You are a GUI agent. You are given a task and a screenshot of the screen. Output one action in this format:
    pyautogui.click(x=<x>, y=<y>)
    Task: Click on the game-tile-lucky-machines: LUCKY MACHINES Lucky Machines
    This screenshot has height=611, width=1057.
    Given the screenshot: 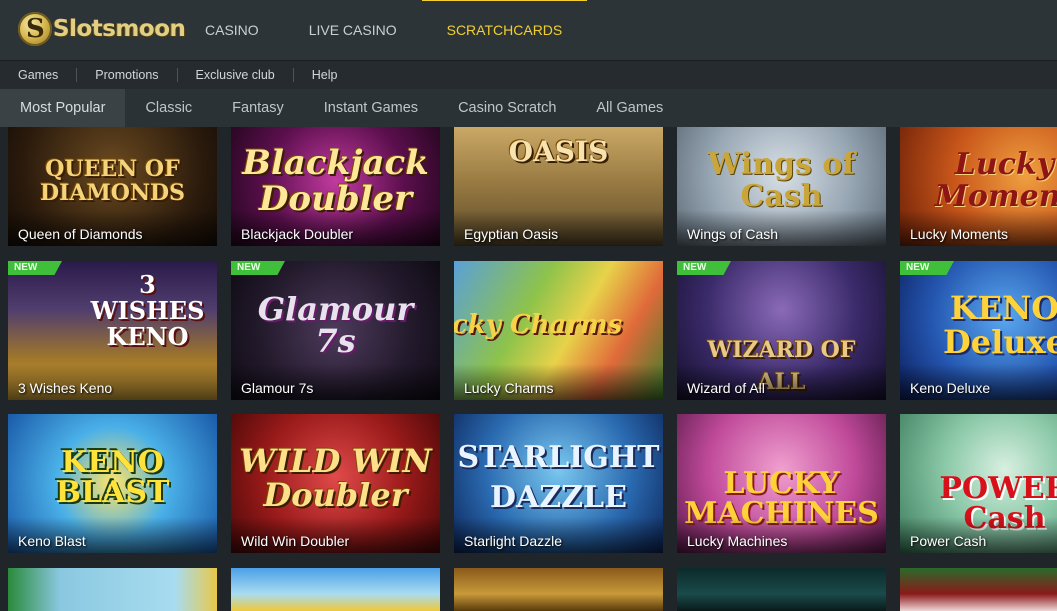 What is the action you would take?
    pyautogui.click(x=781, y=483)
    